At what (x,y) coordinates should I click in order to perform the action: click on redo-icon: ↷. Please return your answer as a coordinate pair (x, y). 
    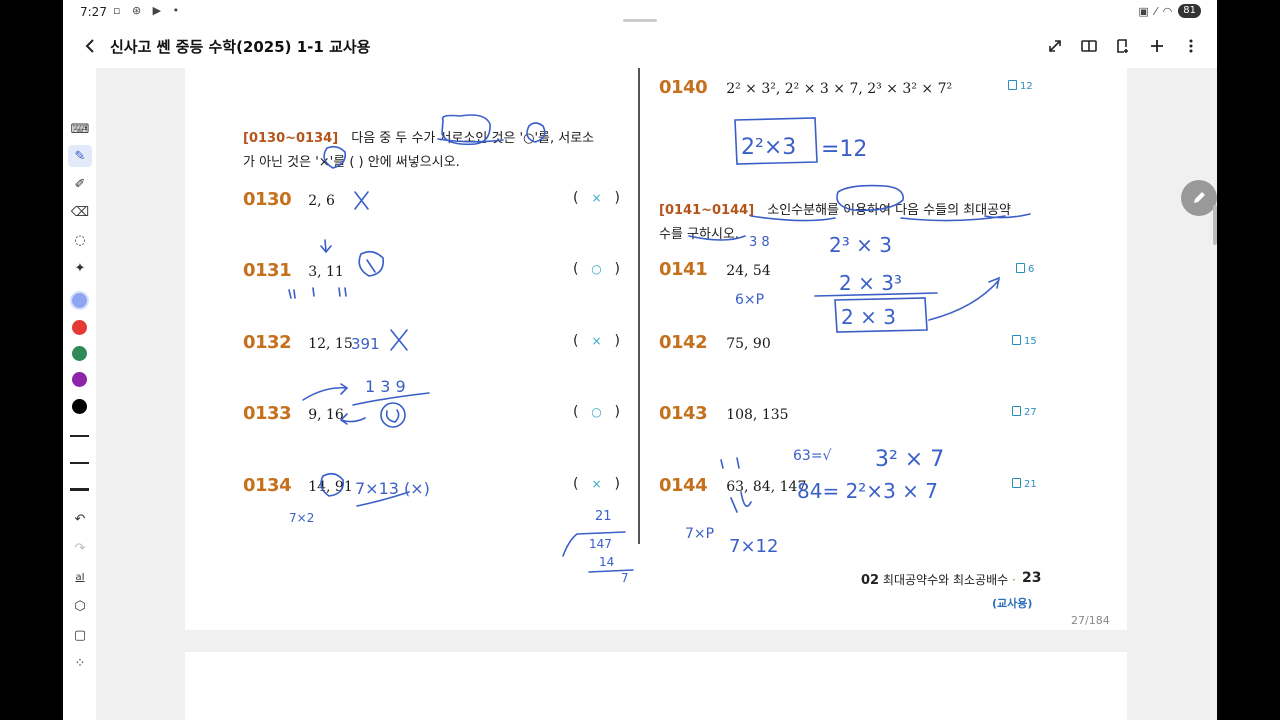
    Looking at the image, I should click on (80, 548).